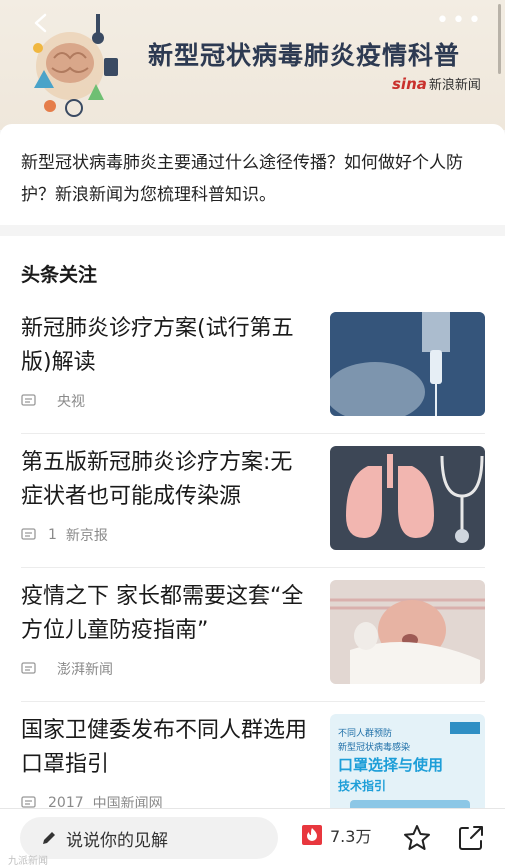  What do you see at coordinates (166, 614) in the screenshot?
I see `item-title: 疫情之下 家长都需要这套“全方位儿童防疫指南”` at bounding box center [166, 614].